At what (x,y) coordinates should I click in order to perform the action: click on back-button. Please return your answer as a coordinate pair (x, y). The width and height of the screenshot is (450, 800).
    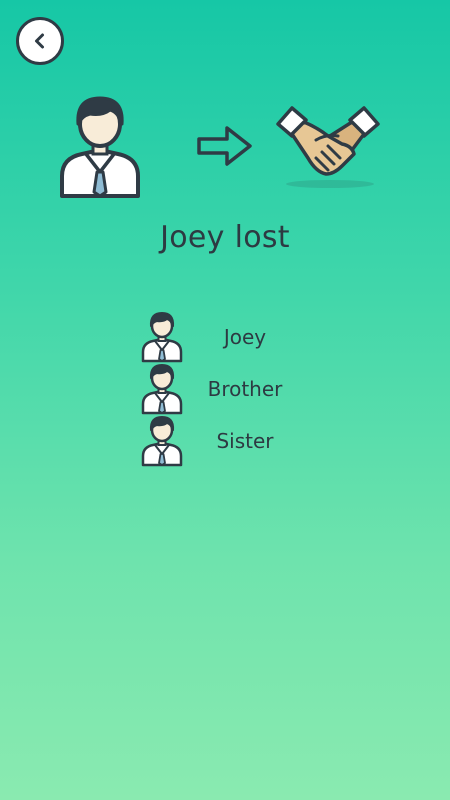
    Looking at the image, I should click on (40, 41).